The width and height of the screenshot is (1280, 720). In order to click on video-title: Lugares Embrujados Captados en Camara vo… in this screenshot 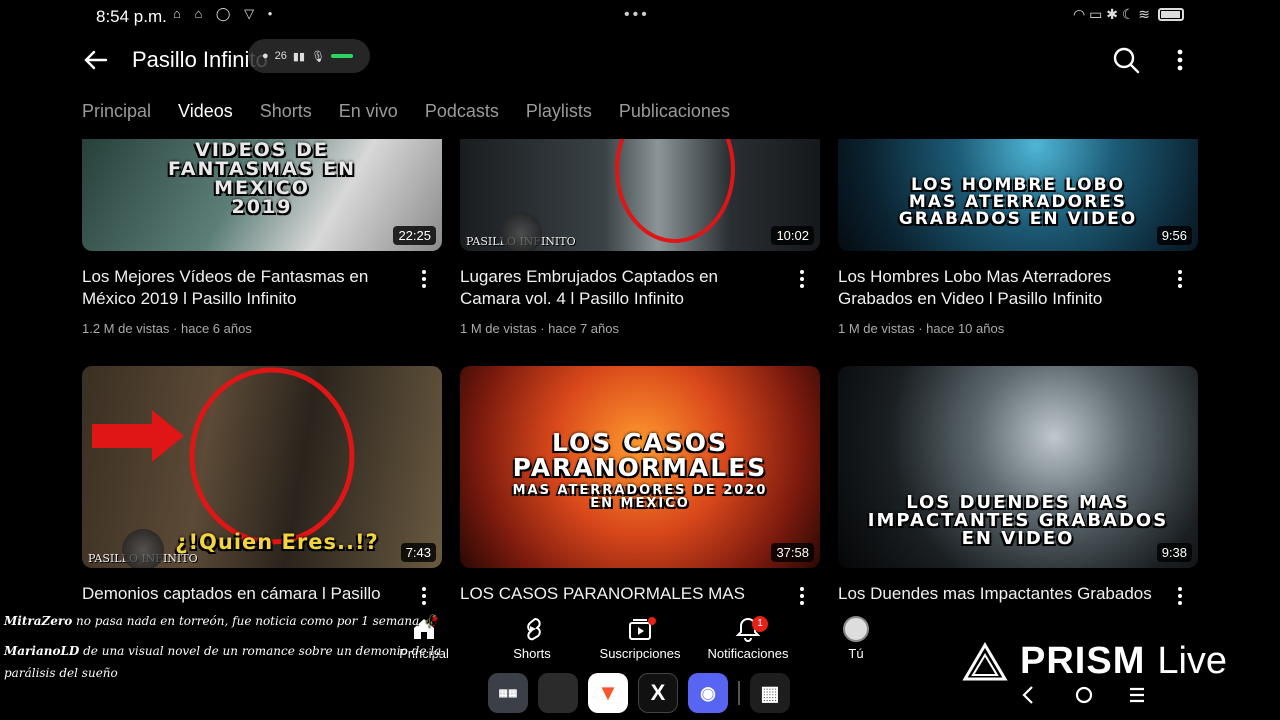, I will do `click(620, 288)`.